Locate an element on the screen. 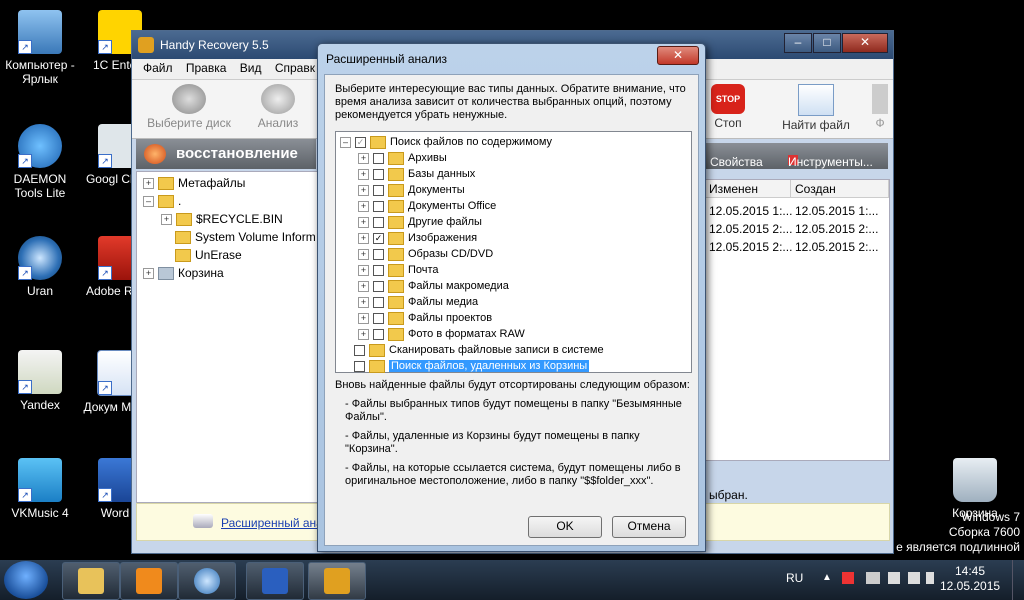 This screenshot has width=1024, height=600. desktop-icon-computer: ↗ Компьютер - Ярлык is located at coordinates (40, 48).